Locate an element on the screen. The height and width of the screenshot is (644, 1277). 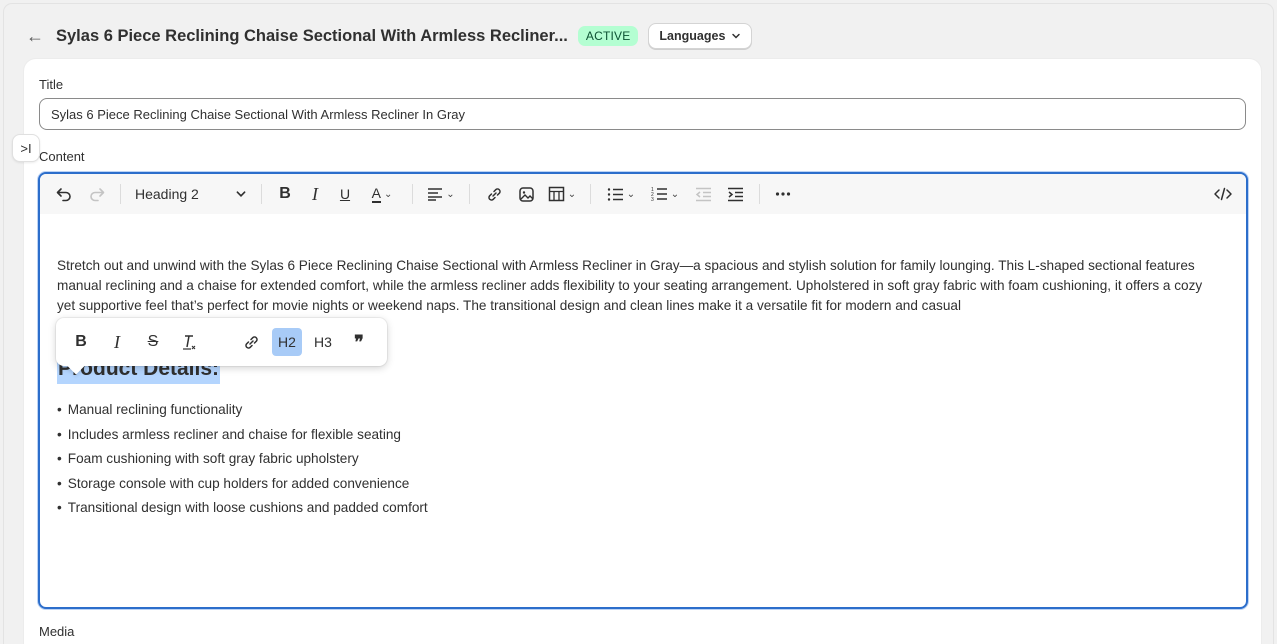
text-color-icon: A ⌄ is located at coordinates (382, 194).